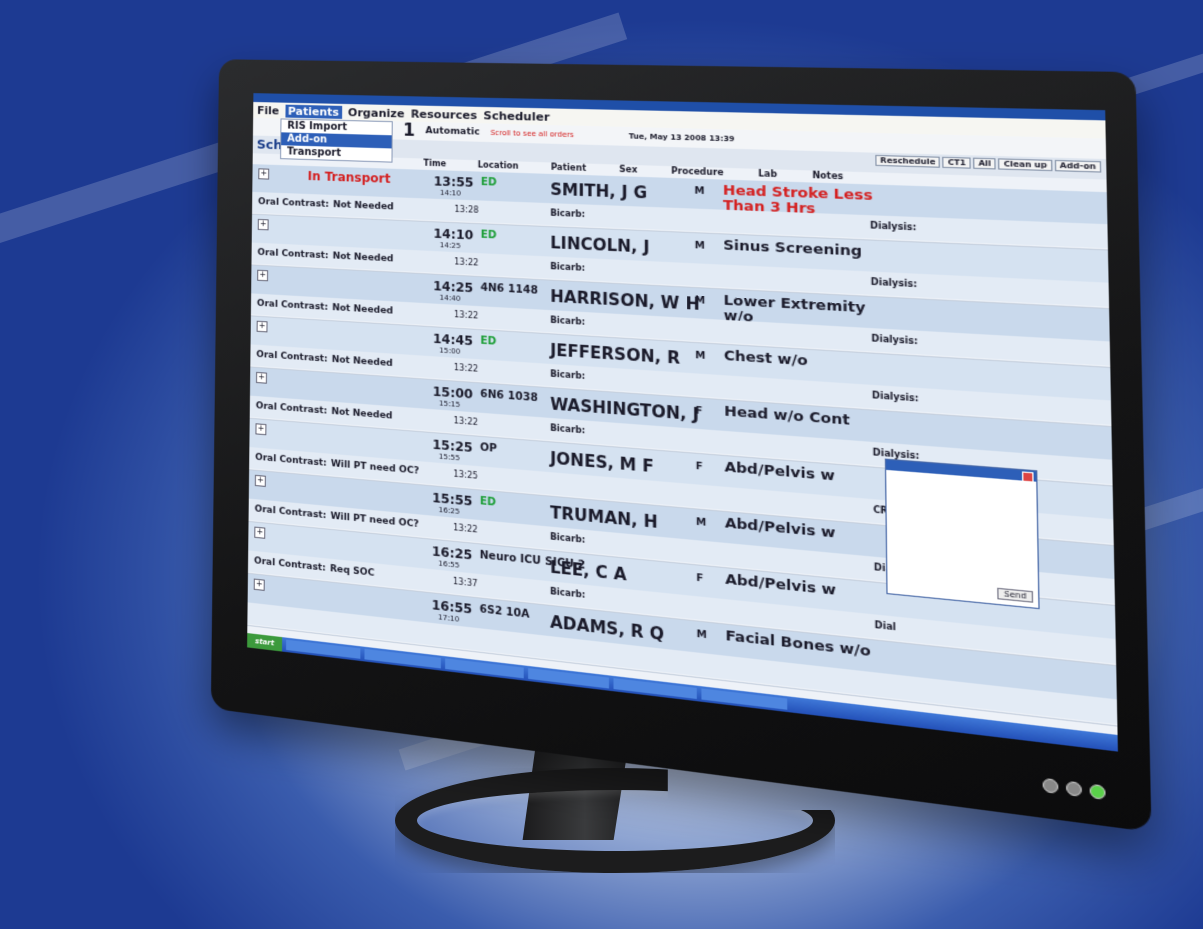 This screenshot has height=929, width=1203. I want to click on patient-name: LINCOLN, J, so click(599, 244).